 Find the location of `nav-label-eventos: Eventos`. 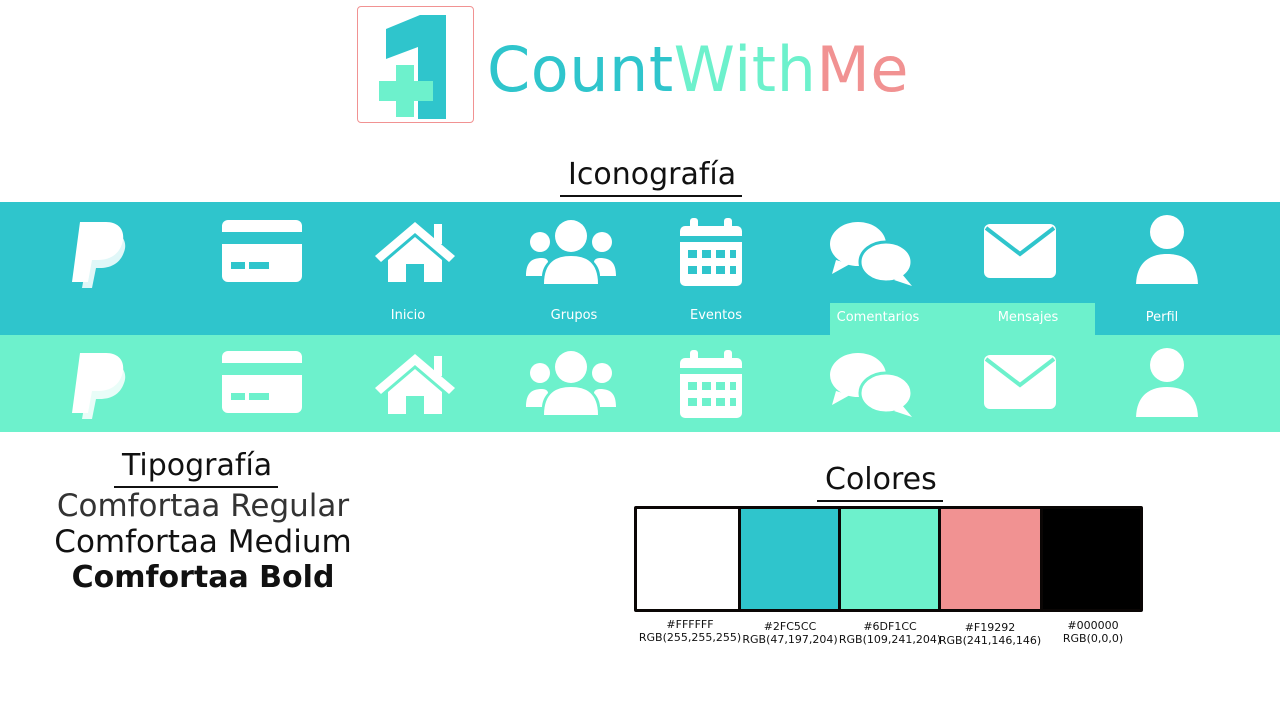

nav-label-eventos: Eventos is located at coordinates (716, 315).